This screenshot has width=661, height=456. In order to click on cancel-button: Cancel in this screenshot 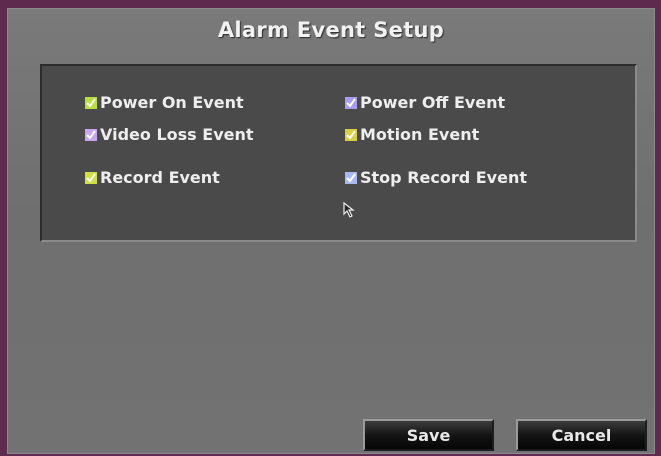, I will do `click(581, 435)`.